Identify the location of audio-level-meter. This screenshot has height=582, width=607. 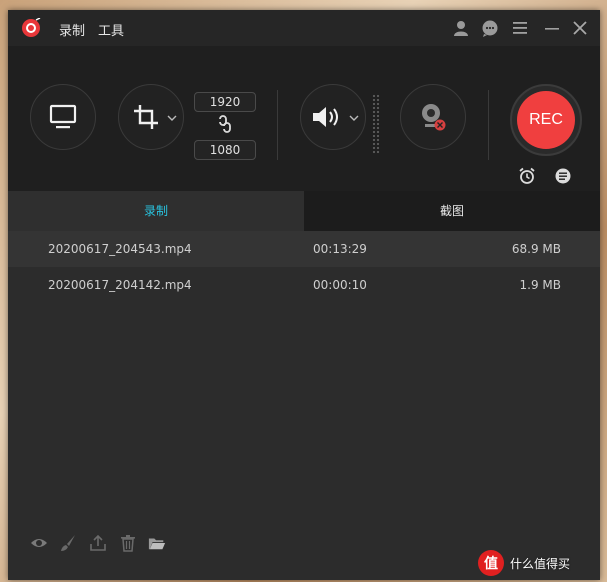
(376, 124).